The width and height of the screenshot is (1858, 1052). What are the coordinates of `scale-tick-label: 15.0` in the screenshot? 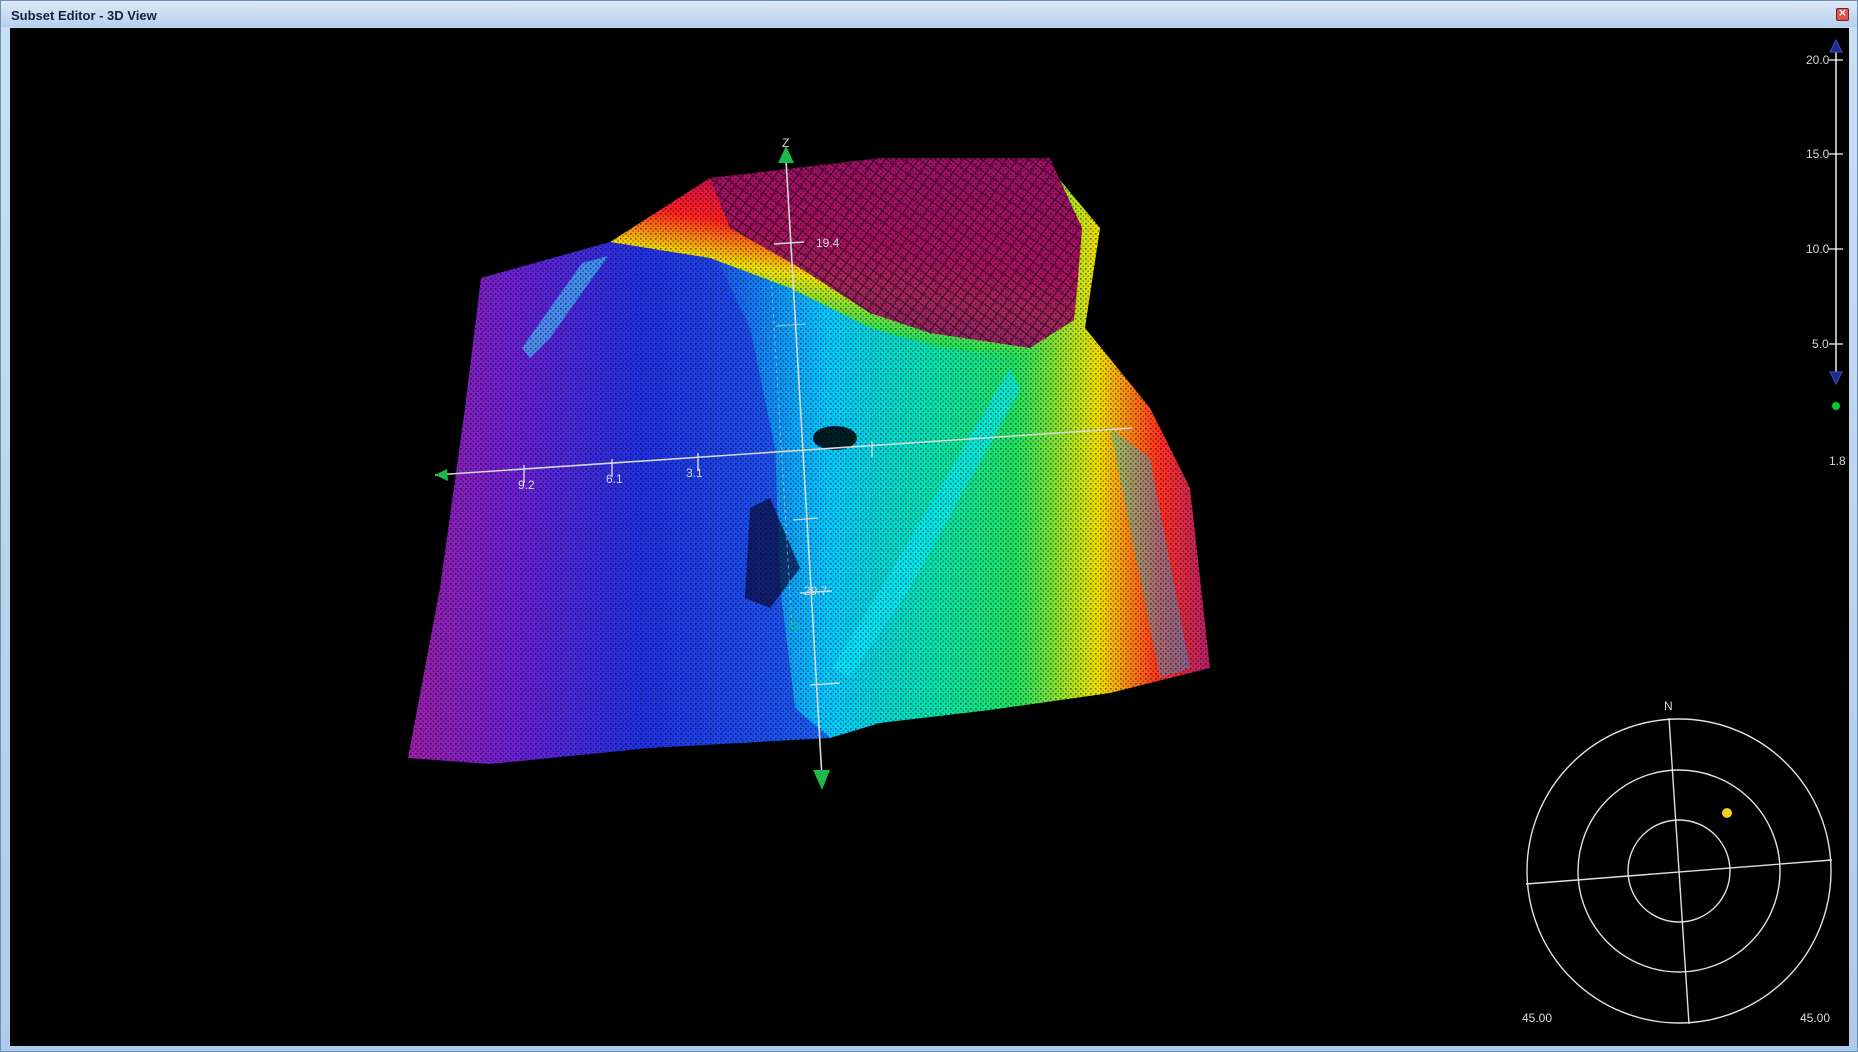 It's located at (1818, 154).